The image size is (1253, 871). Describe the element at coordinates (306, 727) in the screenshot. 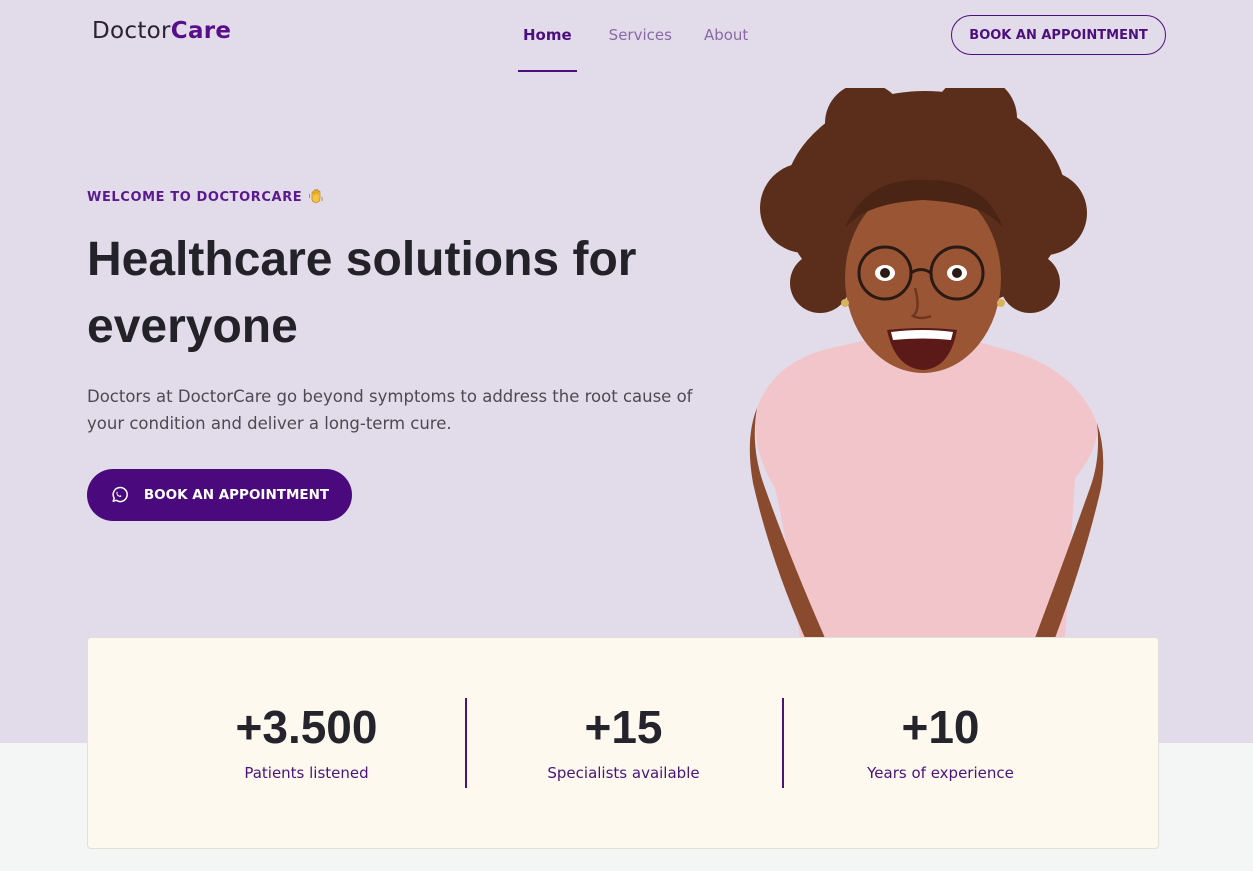

I see `stat-value: +3.500` at that location.